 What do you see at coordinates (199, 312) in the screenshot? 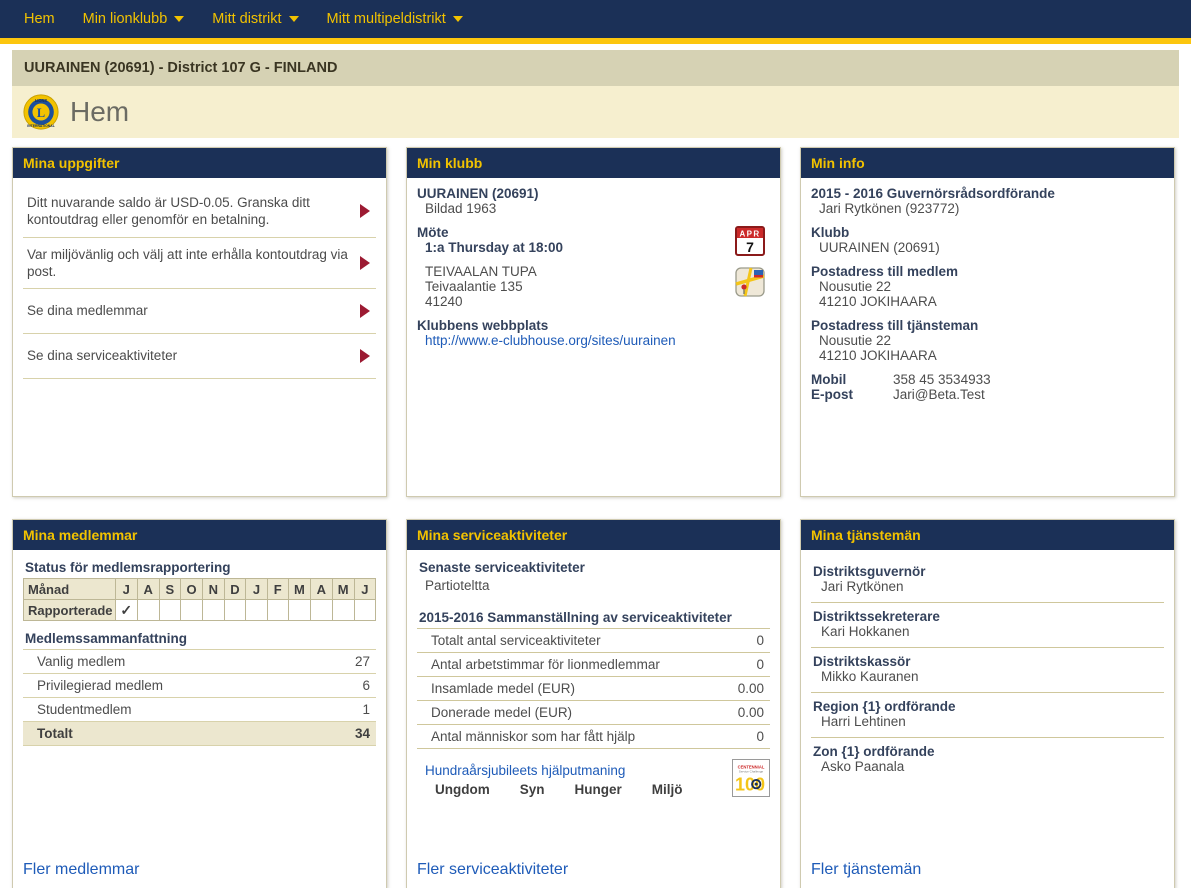
I see `detail-row-view-members: Se dina medlemmar` at bounding box center [199, 312].